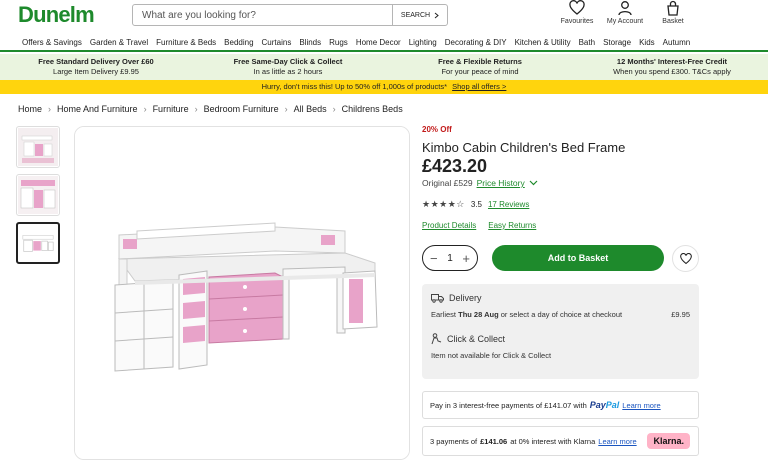 The width and height of the screenshot is (768, 460). What do you see at coordinates (378, 42) in the screenshot?
I see `nav-item: Home Decor` at bounding box center [378, 42].